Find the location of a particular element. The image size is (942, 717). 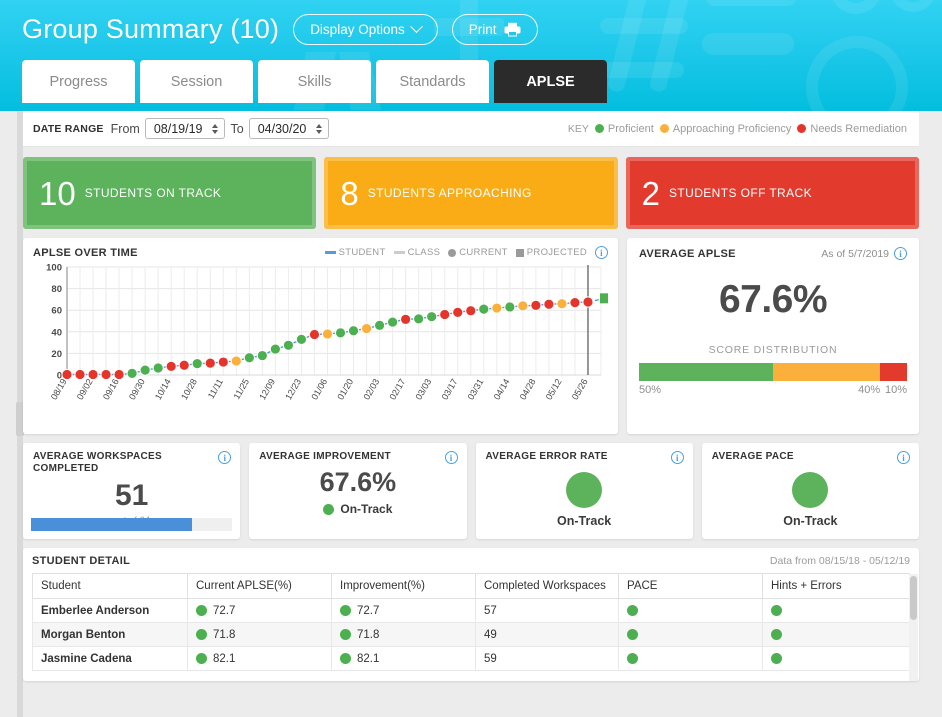

svg-text: 01/20 is located at coordinates (345, 389).